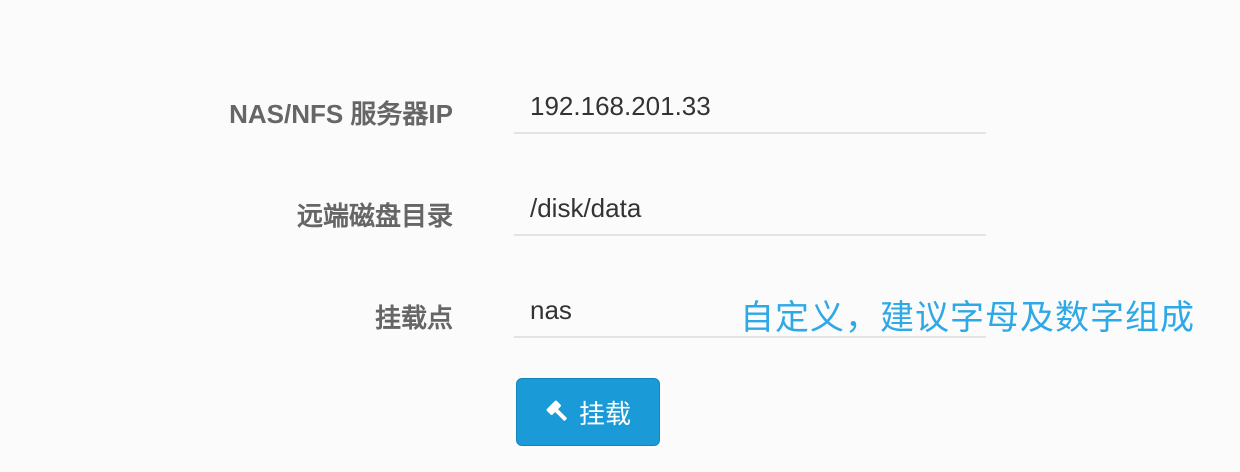  What do you see at coordinates (620, 319) in the screenshot?
I see `mount-point-row: 挂载点 自定义，建议字母及数字组成` at bounding box center [620, 319].